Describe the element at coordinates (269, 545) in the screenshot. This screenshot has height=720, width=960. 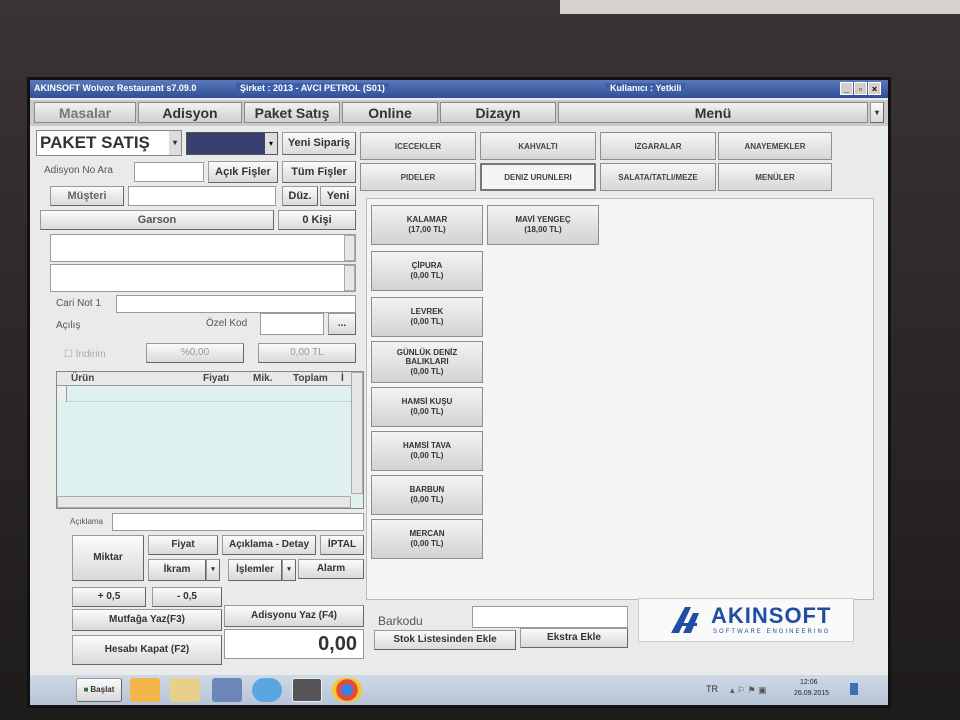
I see `description-detail-button: Açıklama - Detay` at that location.